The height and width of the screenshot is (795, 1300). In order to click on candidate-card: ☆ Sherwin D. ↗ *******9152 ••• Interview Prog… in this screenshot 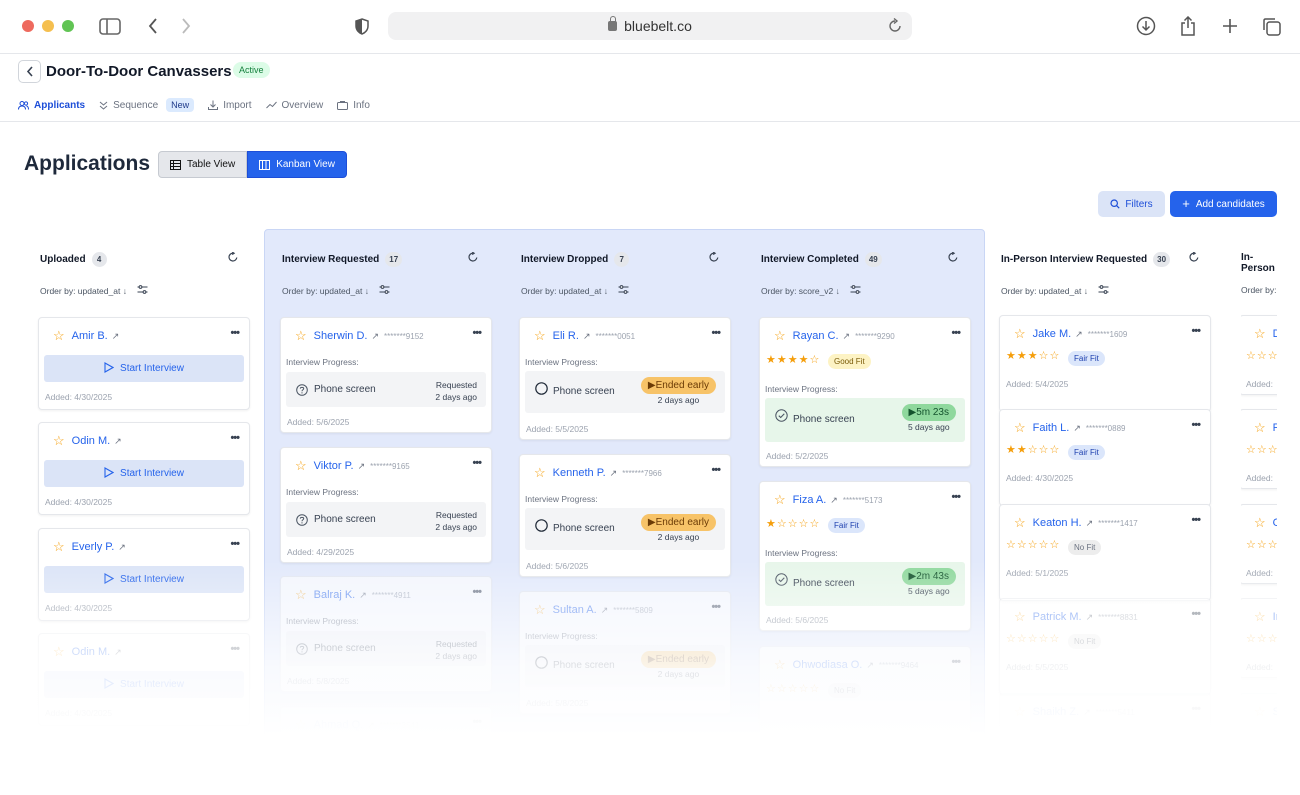, I will do `click(386, 375)`.